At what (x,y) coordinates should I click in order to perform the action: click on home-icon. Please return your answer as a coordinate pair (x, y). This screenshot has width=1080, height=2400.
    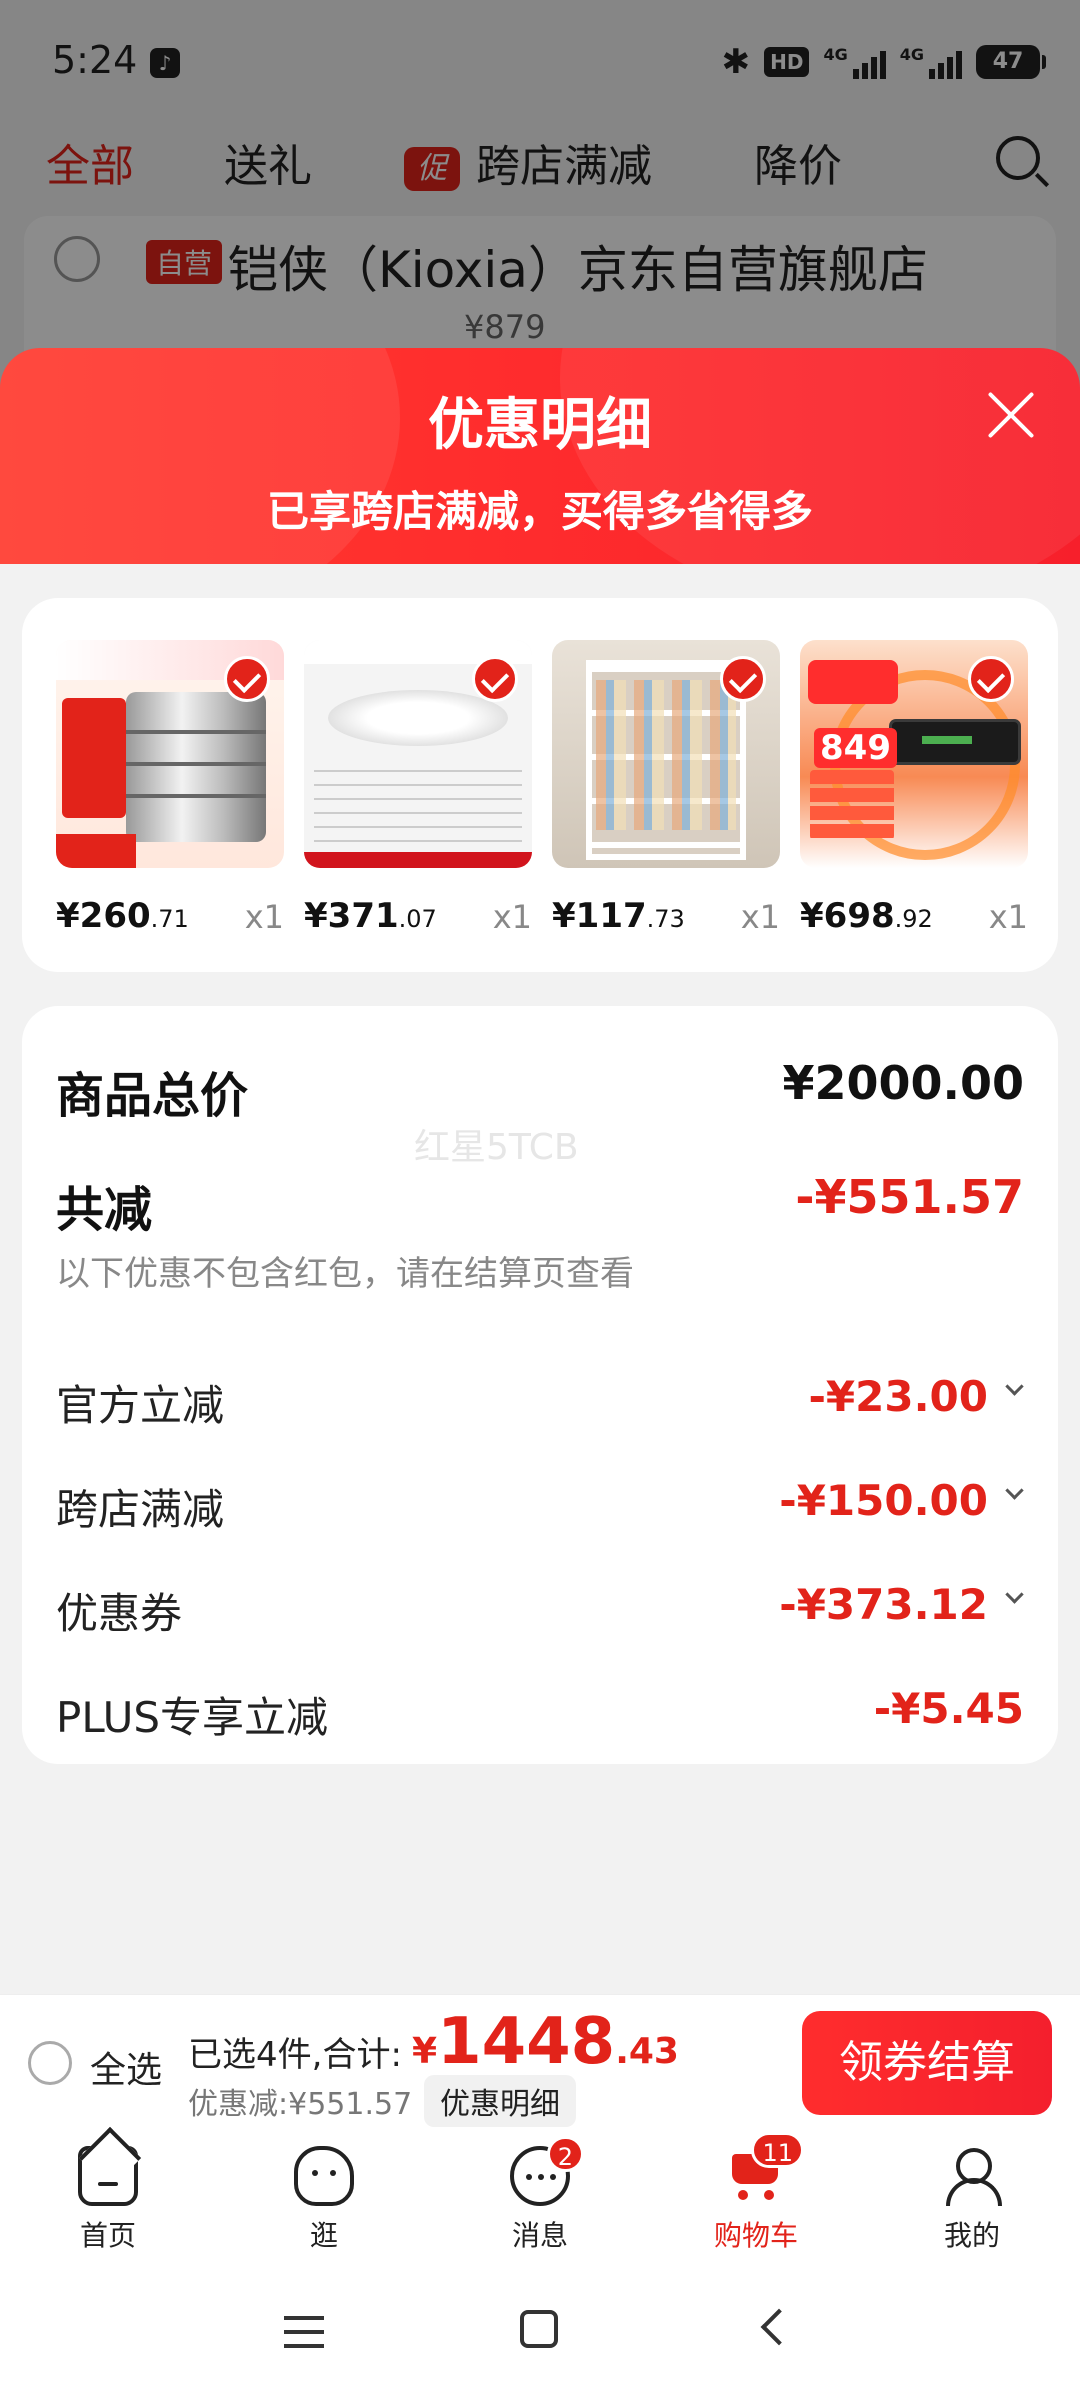
    Looking at the image, I should click on (108, 2176).